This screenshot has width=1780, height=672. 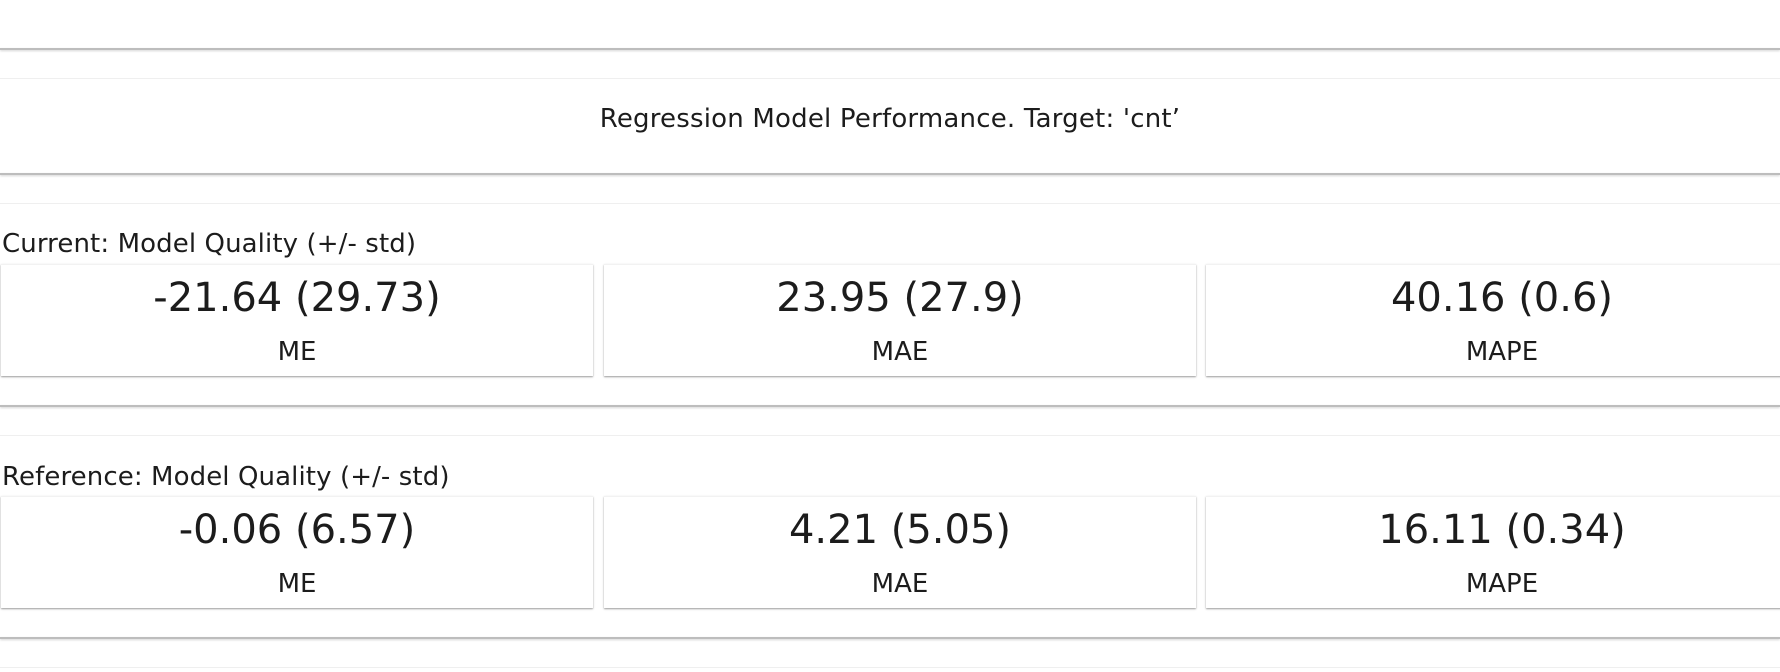 I want to click on metric-value: 16.11 (0.34), so click(x=1502, y=530).